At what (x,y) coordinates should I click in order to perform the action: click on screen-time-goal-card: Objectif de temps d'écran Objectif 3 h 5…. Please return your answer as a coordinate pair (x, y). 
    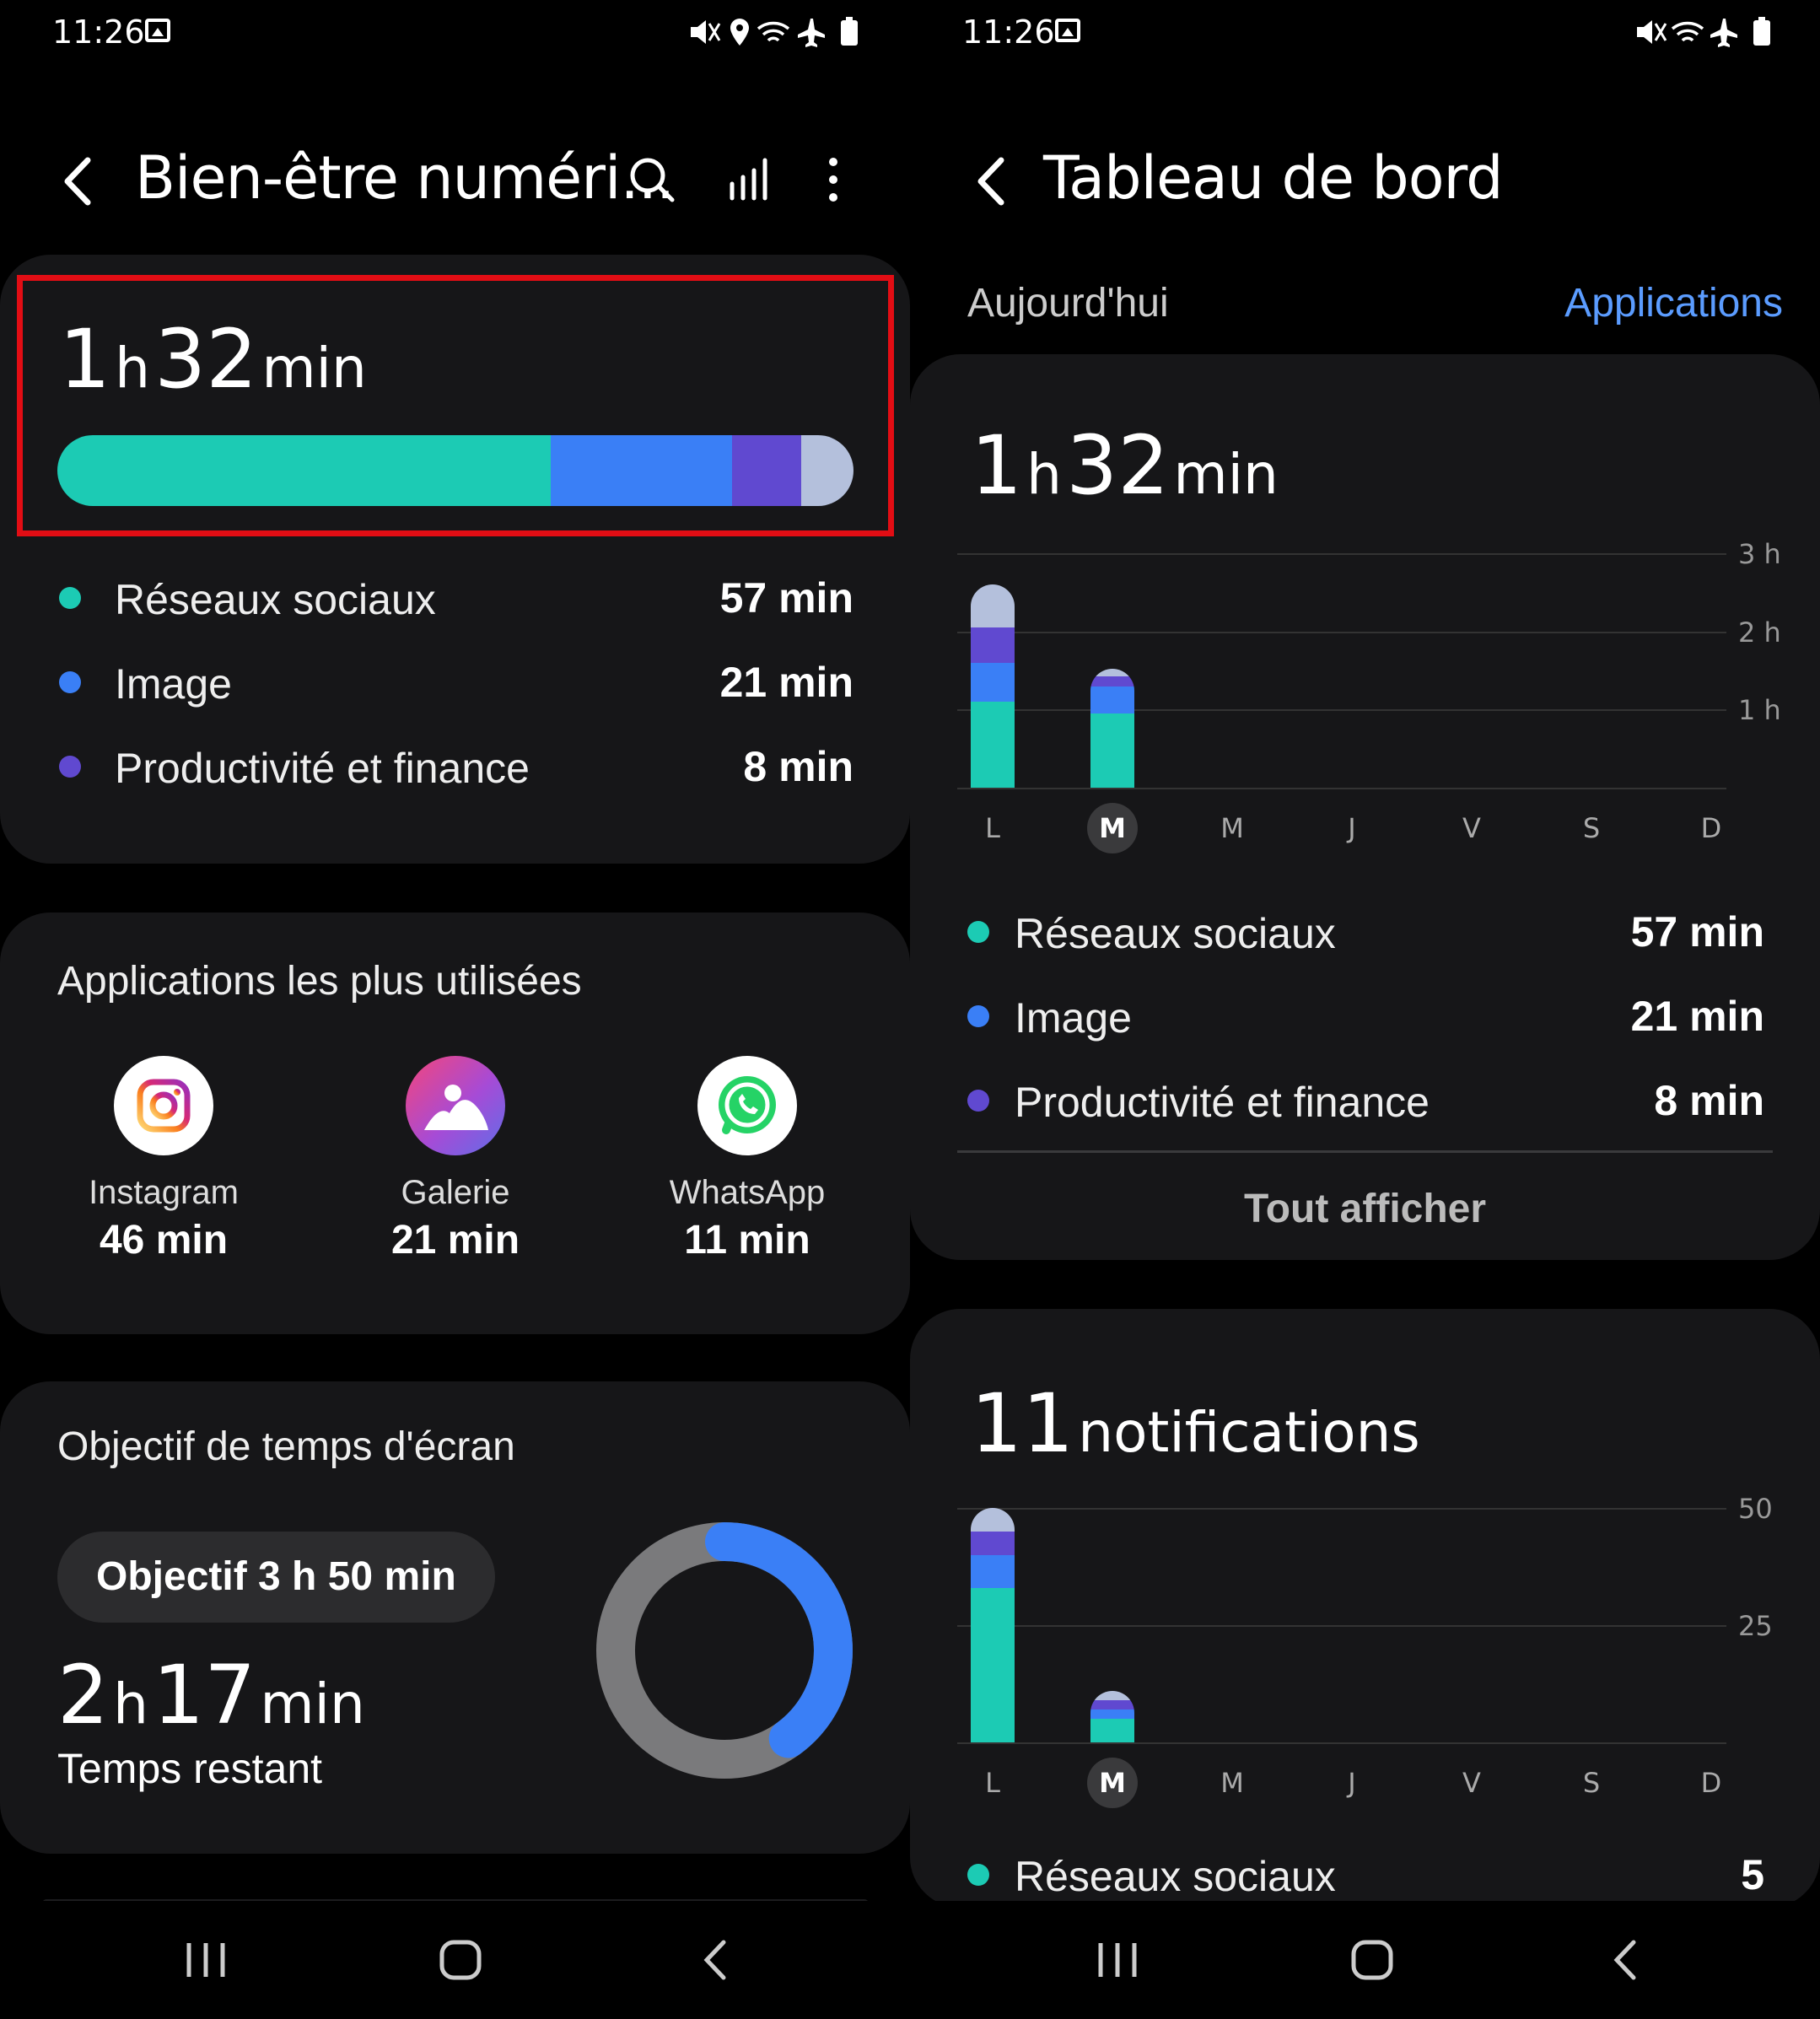
    Looking at the image, I should click on (455, 1617).